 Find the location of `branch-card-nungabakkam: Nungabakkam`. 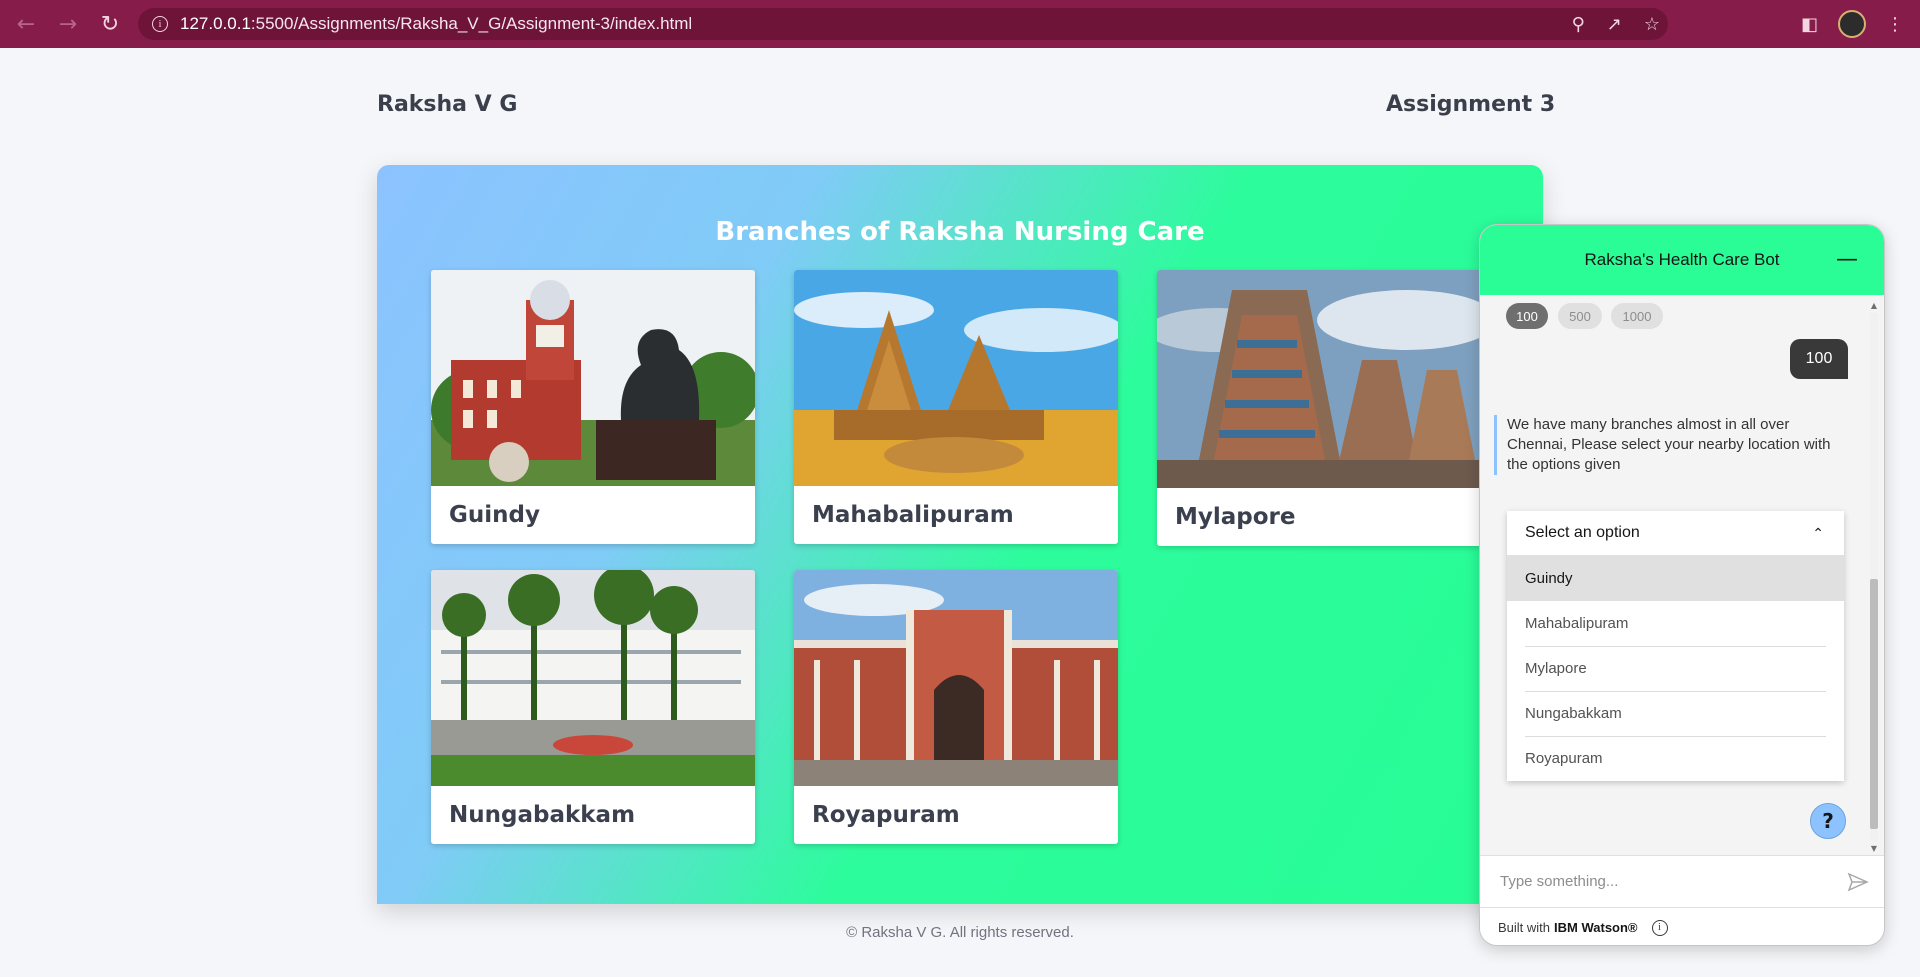

branch-card-nungabakkam: Nungabakkam is located at coordinates (593, 707).